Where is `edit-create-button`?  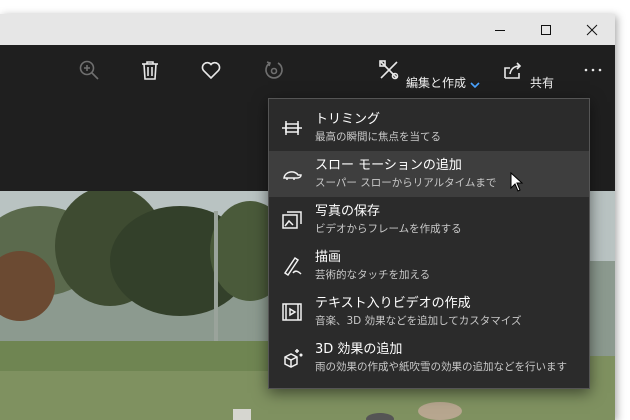
edit-create-button is located at coordinates (389, 70).